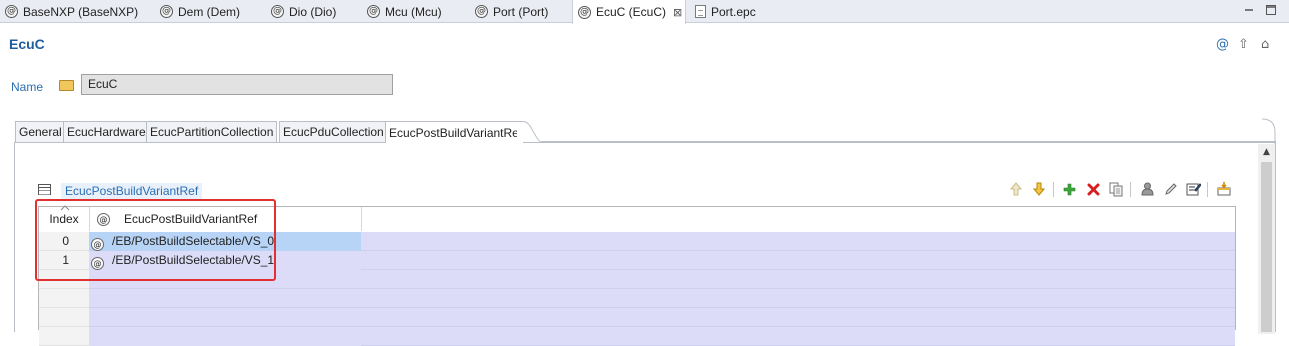 Image resolution: width=1289 pixels, height=346 pixels. I want to click on tab-general: General, so click(40, 131).